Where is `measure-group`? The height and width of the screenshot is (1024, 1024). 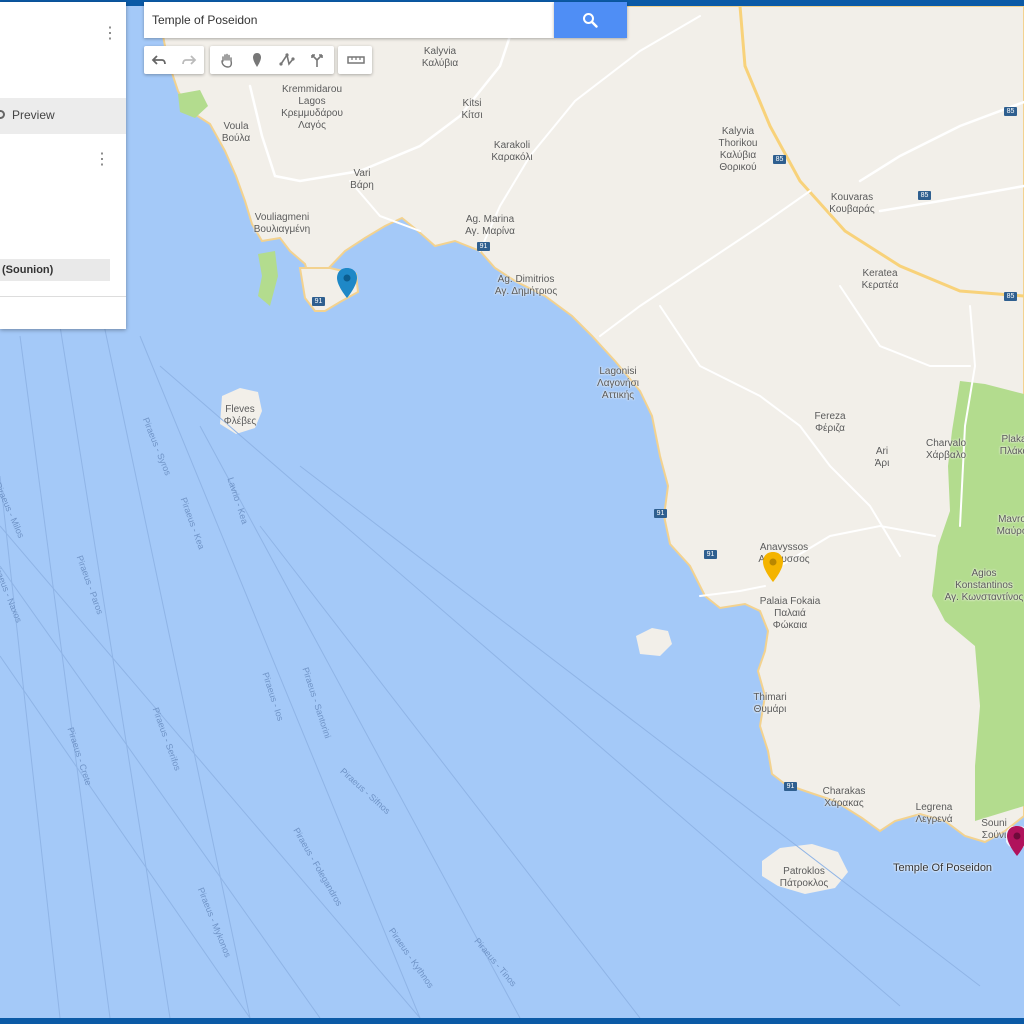 measure-group is located at coordinates (355, 60).